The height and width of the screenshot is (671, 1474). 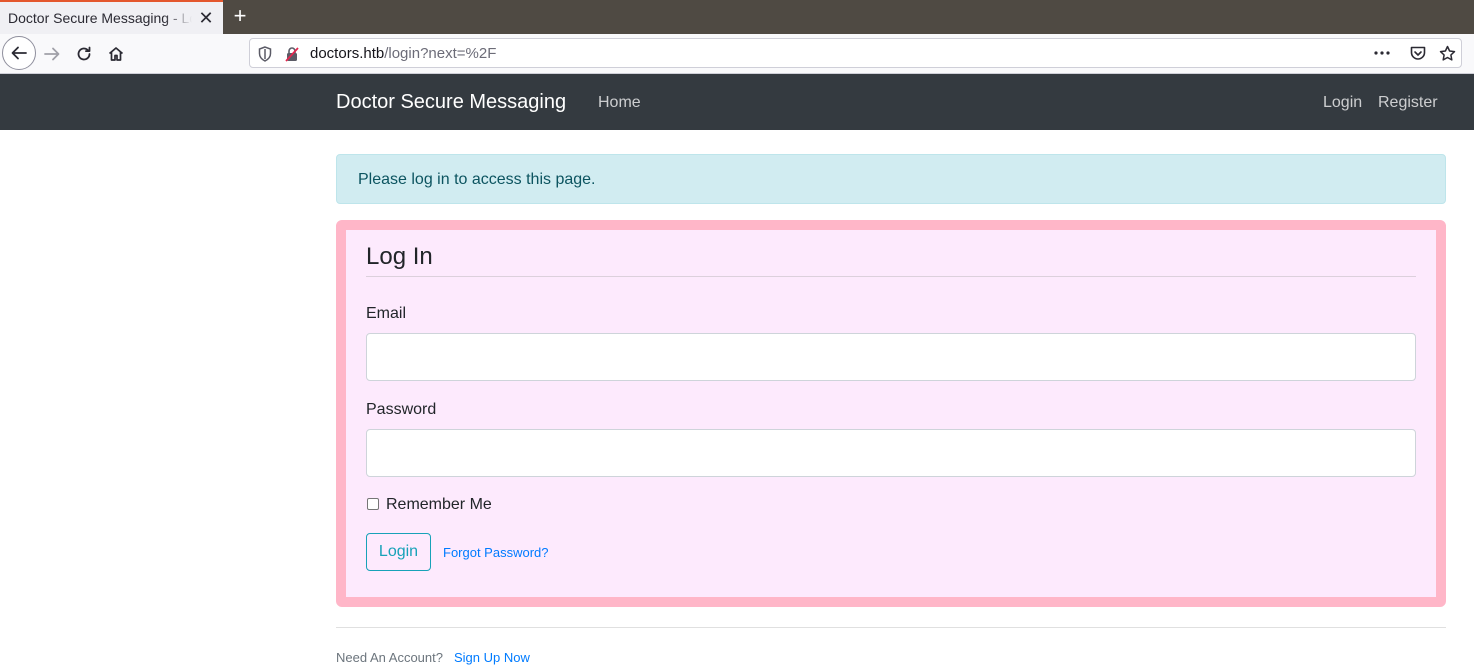 I want to click on insecure-lock-icon, so click(x=292, y=54).